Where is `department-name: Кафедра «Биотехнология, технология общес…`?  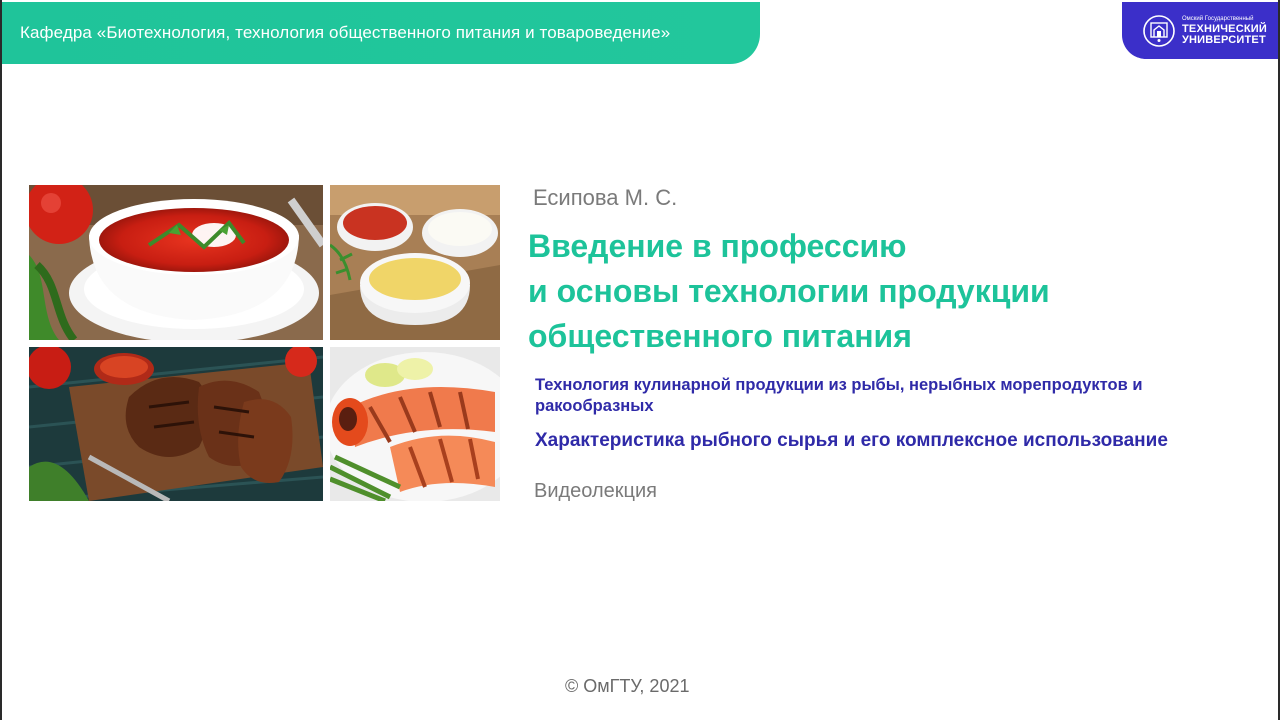
department-name: Кафедра «Биотехнология, технология общес… is located at coordinates (345, 32).